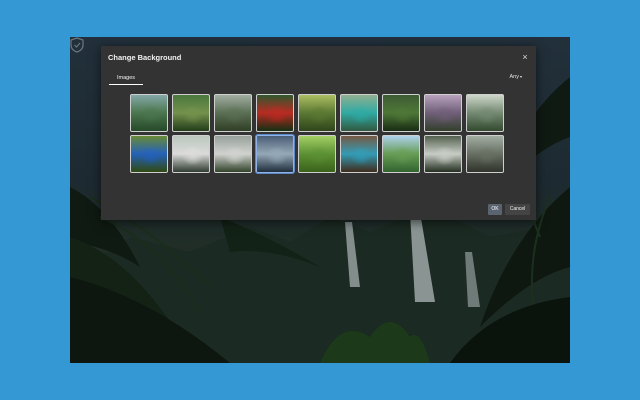 Image resolution: width=640 pixels, height=400 pixels. I want to click on thumb-blue-frog, so click(149, 154).